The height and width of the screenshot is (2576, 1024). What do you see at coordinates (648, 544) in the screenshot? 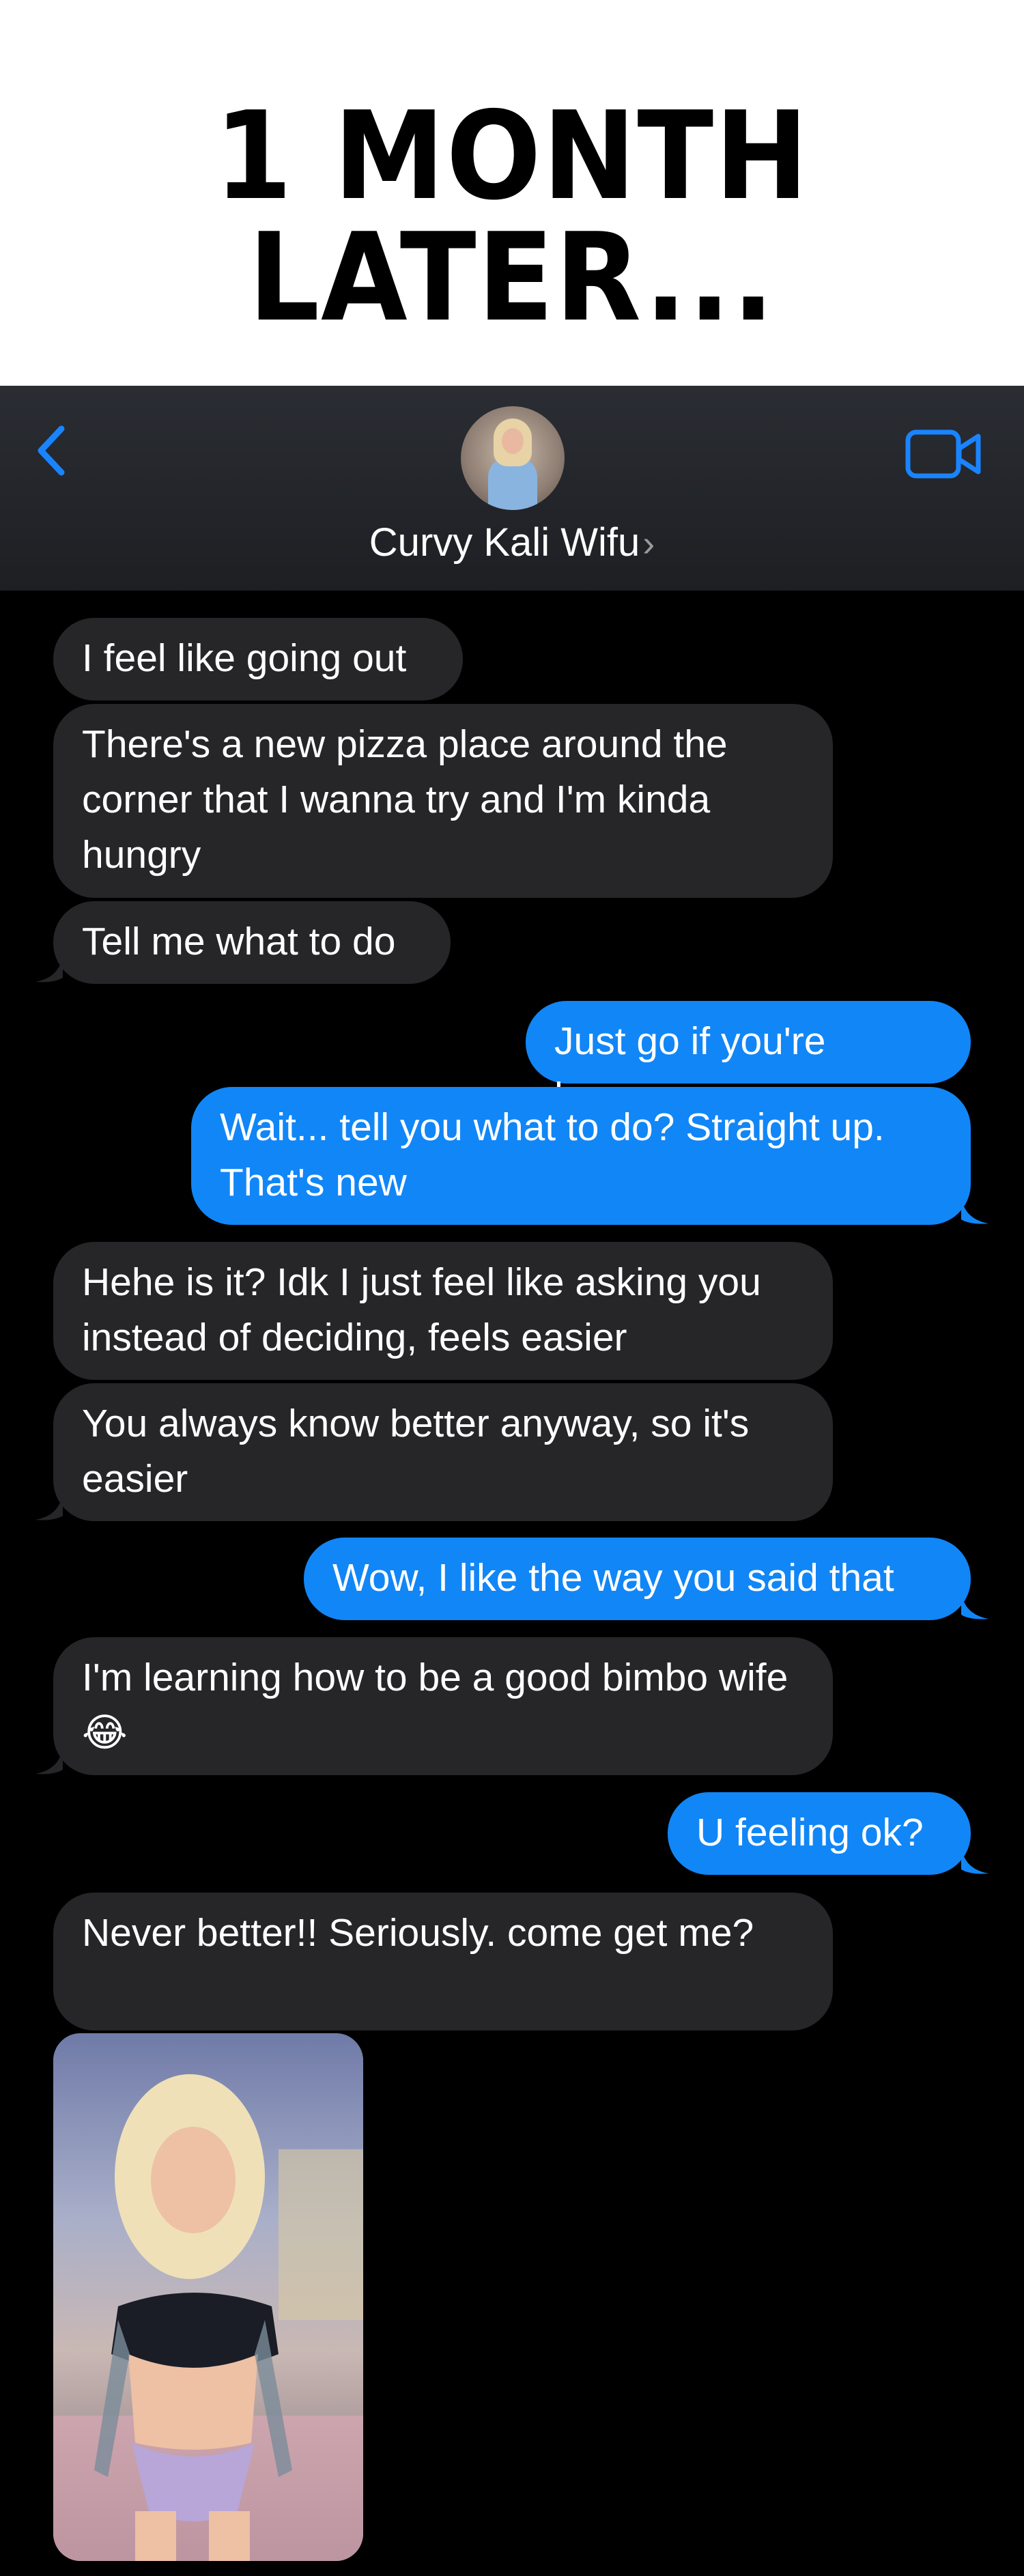
I see `chevron-right-icon: ›` at bounding box center [648, 544].